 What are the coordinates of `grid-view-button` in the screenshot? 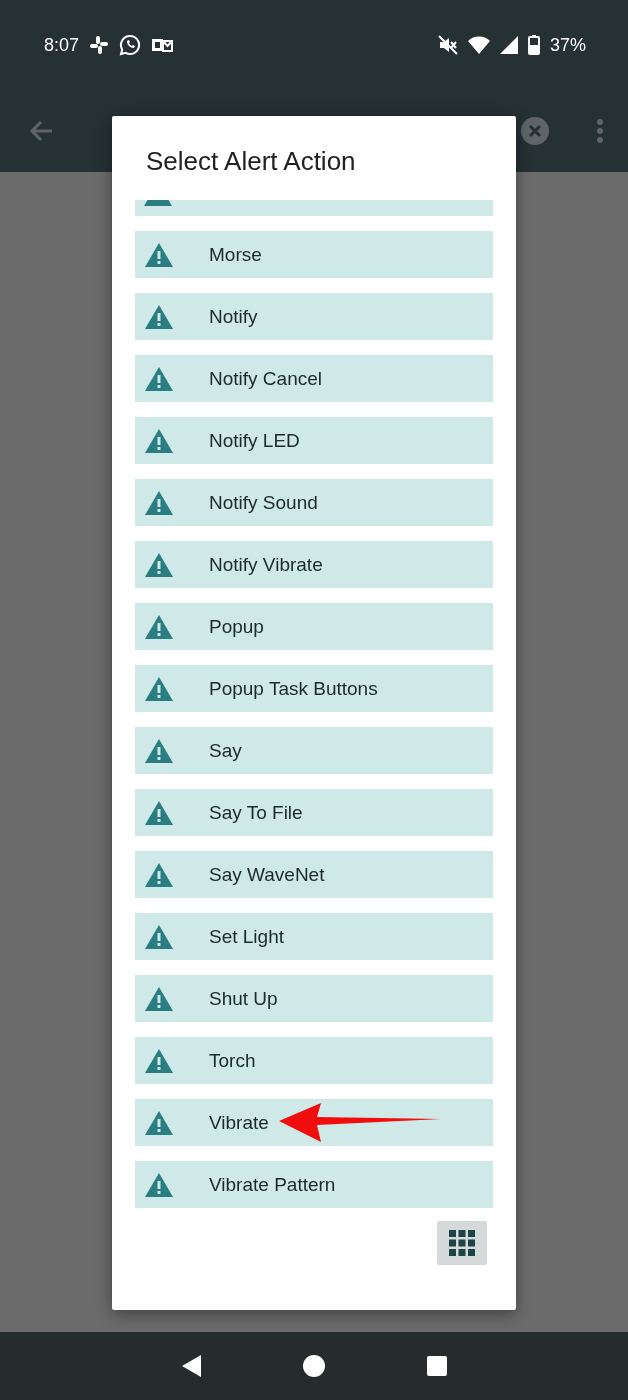 It's located at (462, 1243).